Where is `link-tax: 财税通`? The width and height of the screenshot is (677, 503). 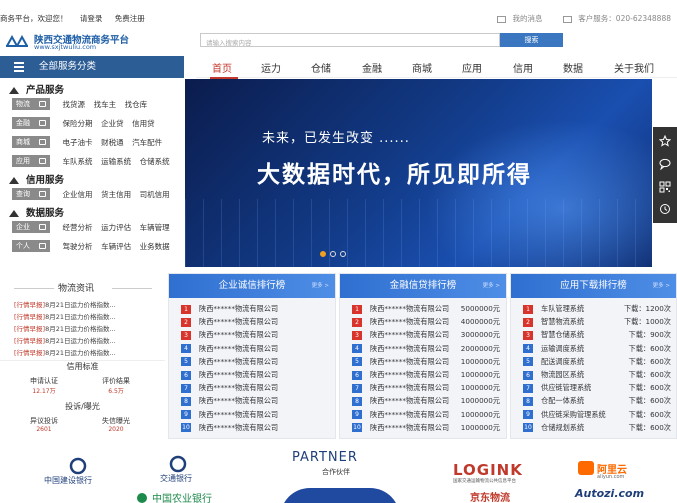
link-tax: 财税通 is located at coordinates (112, 142).